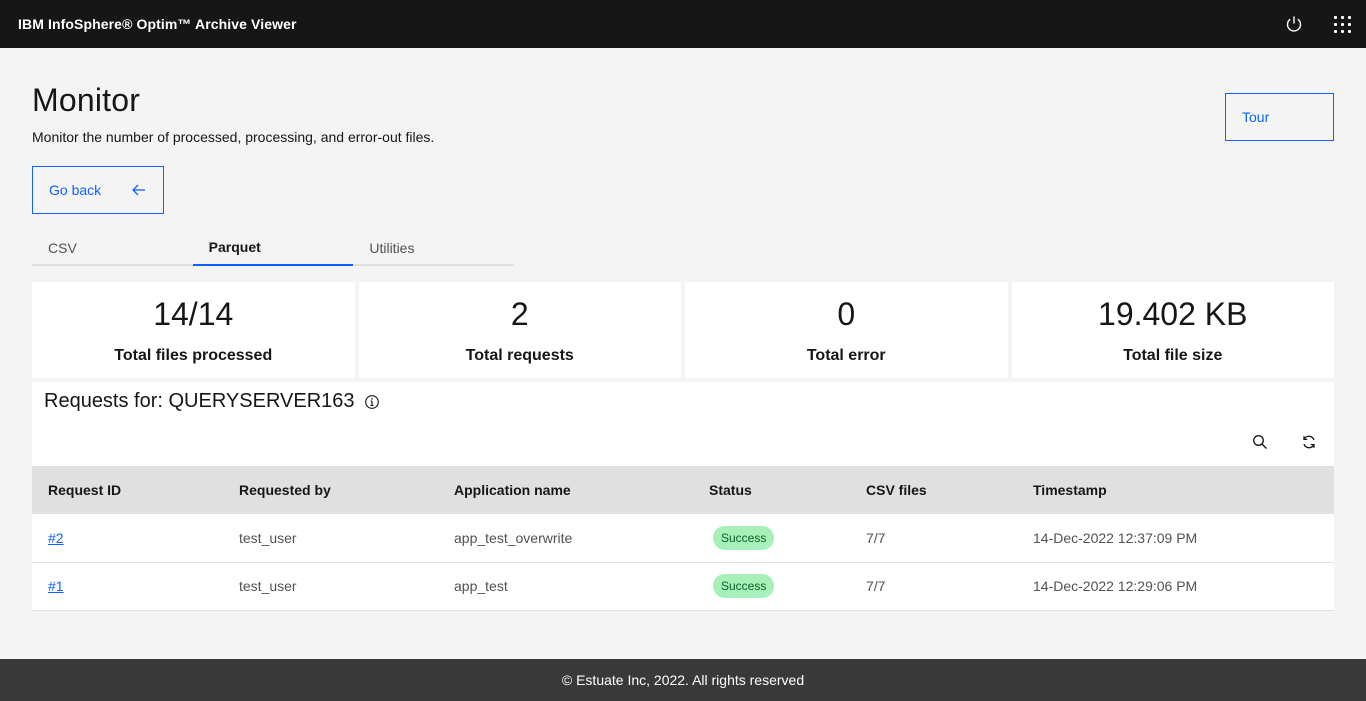 Image resolution: width=1366 pixels, height=701 pixels. I want to click on app-switcher-button, so click(1342, 24).